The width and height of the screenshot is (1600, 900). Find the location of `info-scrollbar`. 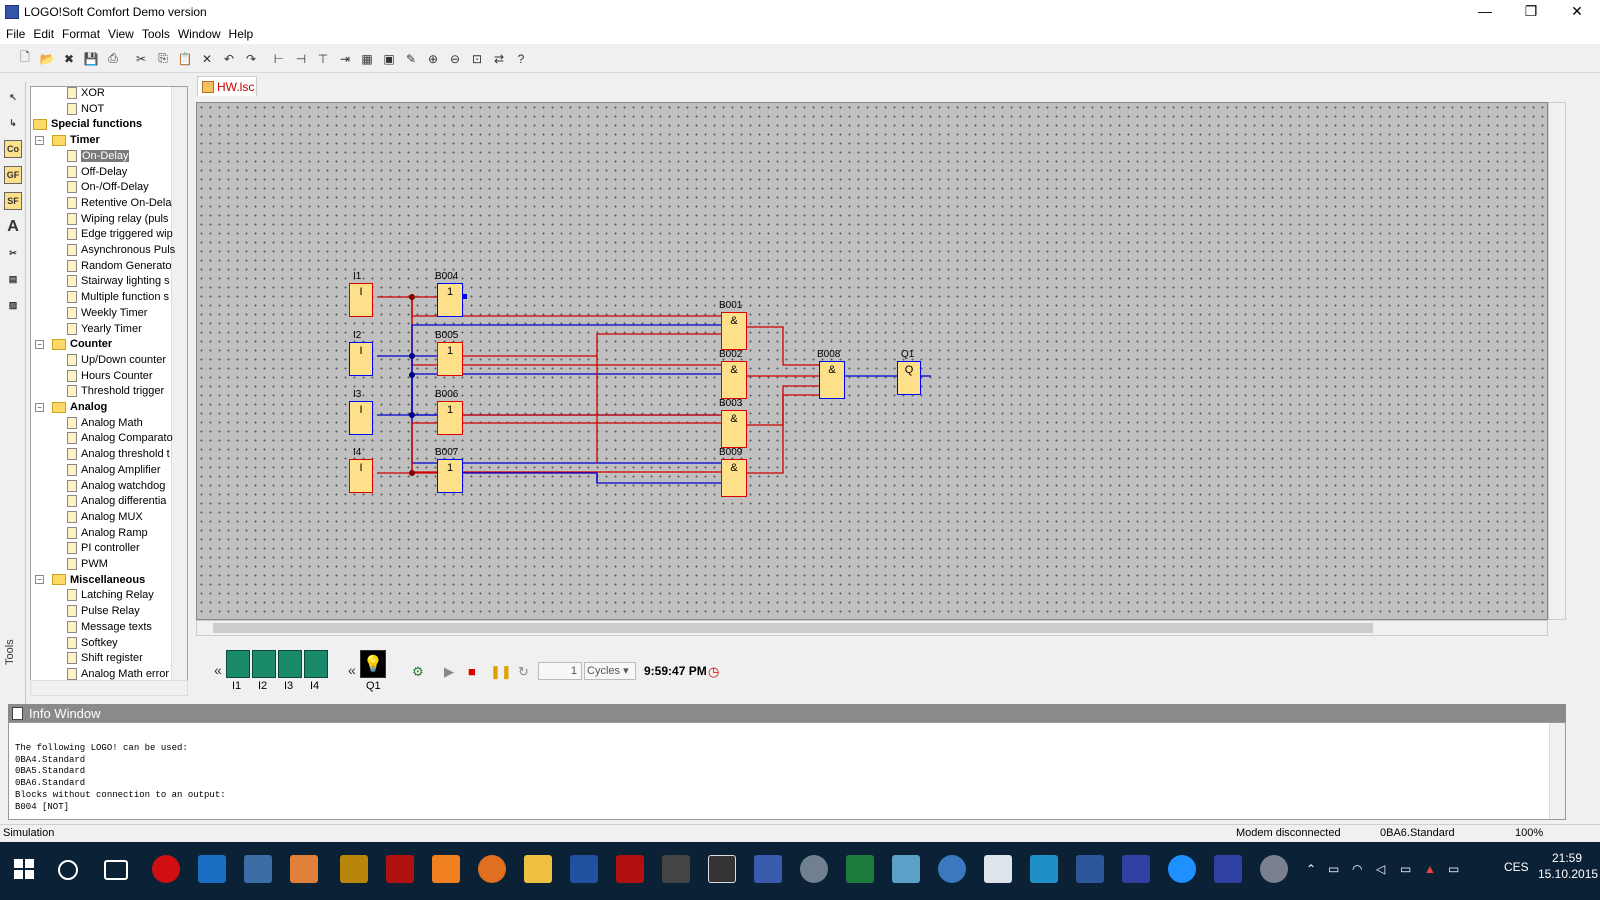

info-scrollbar is located at coordinates (1557, 771).